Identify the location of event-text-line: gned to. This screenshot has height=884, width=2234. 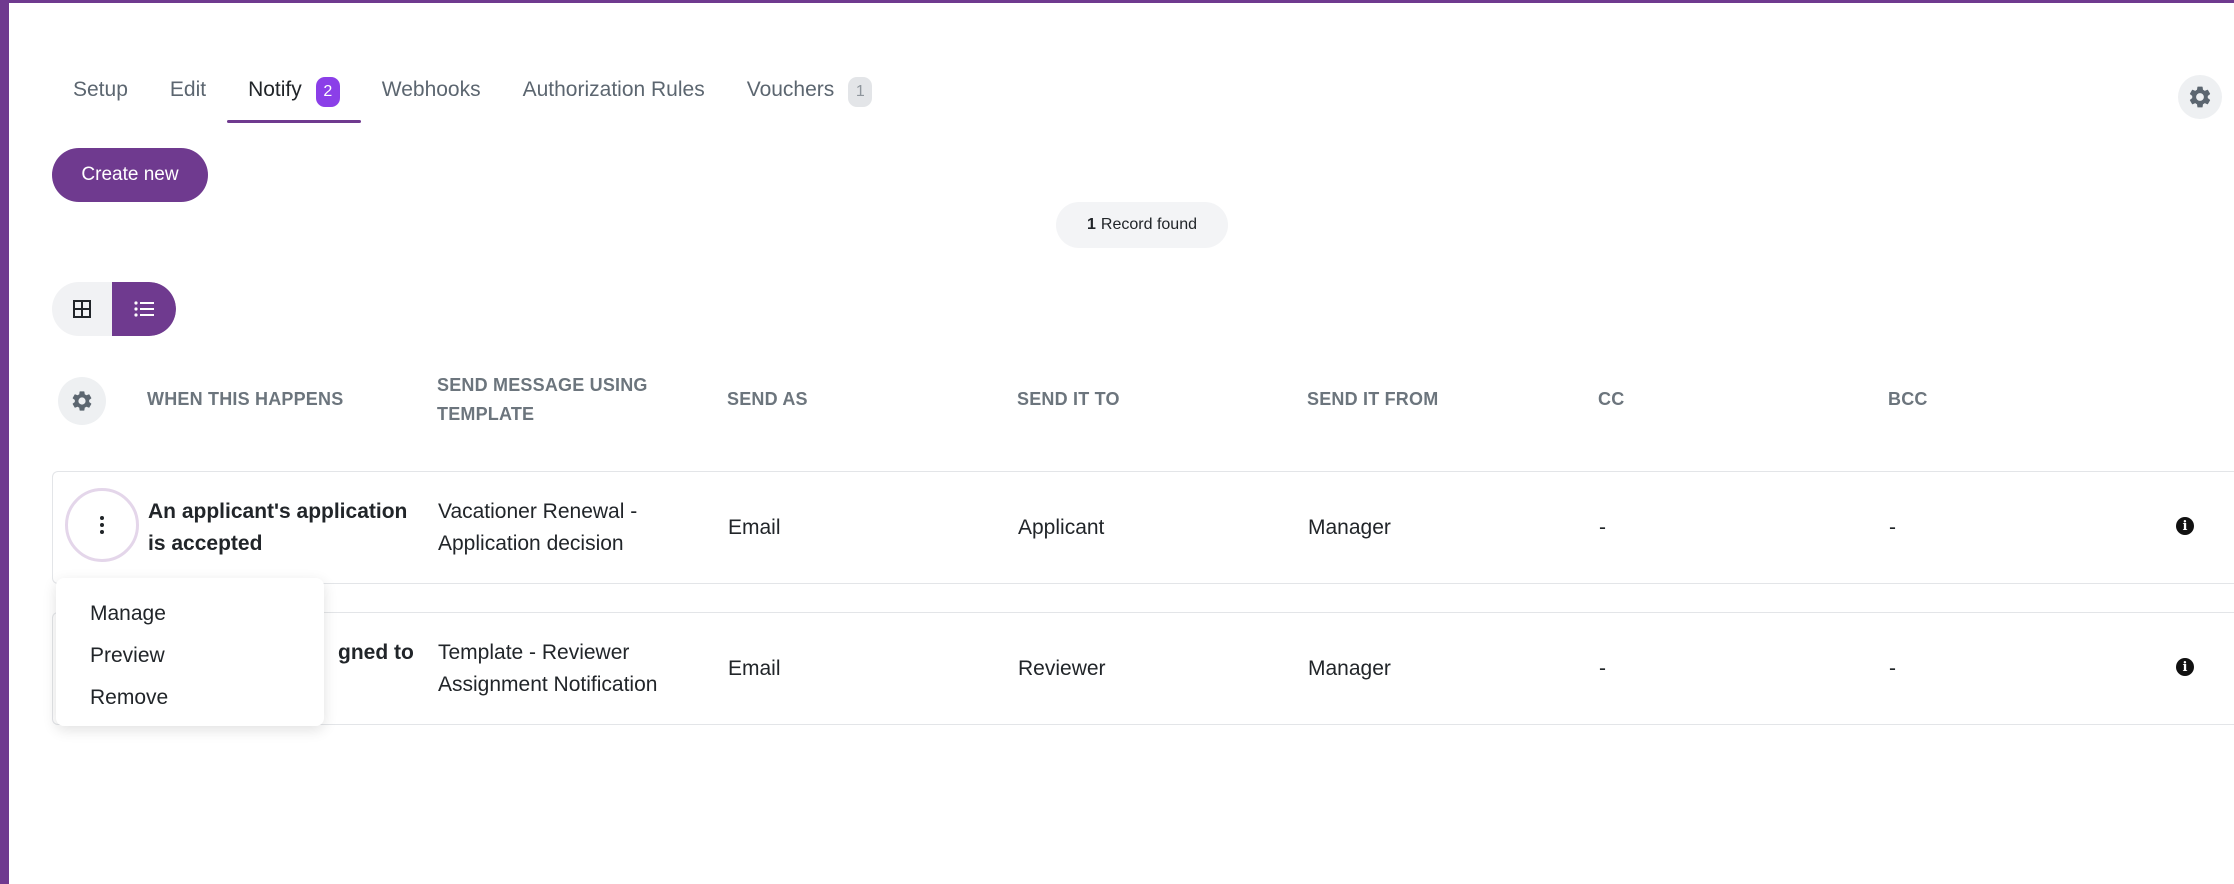
(376, 652).